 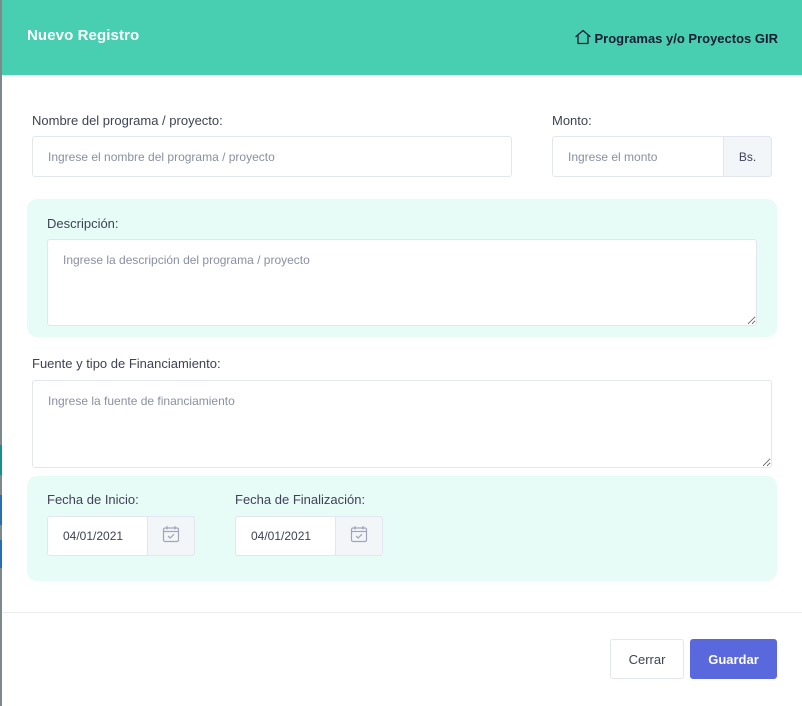 What do you see at coordinates (83, 35) in the screenshot?
I see `modal-title: Nuevo Registro` at bounding box center [83, 35].